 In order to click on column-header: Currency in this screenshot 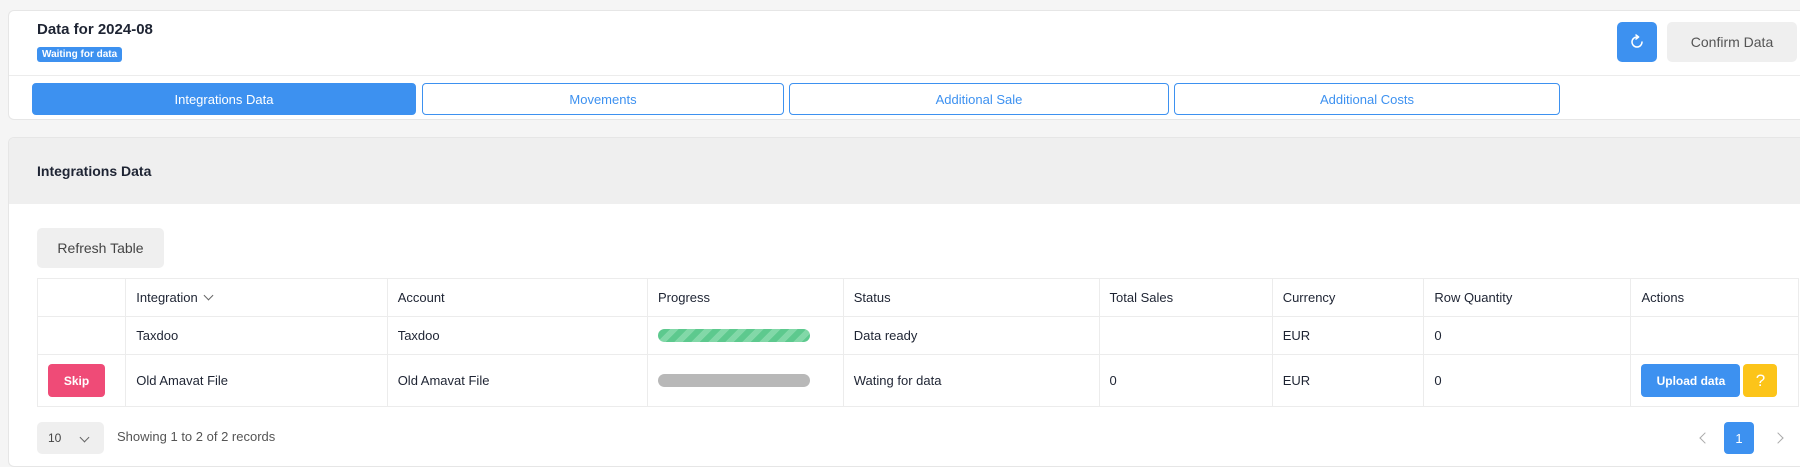, I will do `click(1348, 297)`.